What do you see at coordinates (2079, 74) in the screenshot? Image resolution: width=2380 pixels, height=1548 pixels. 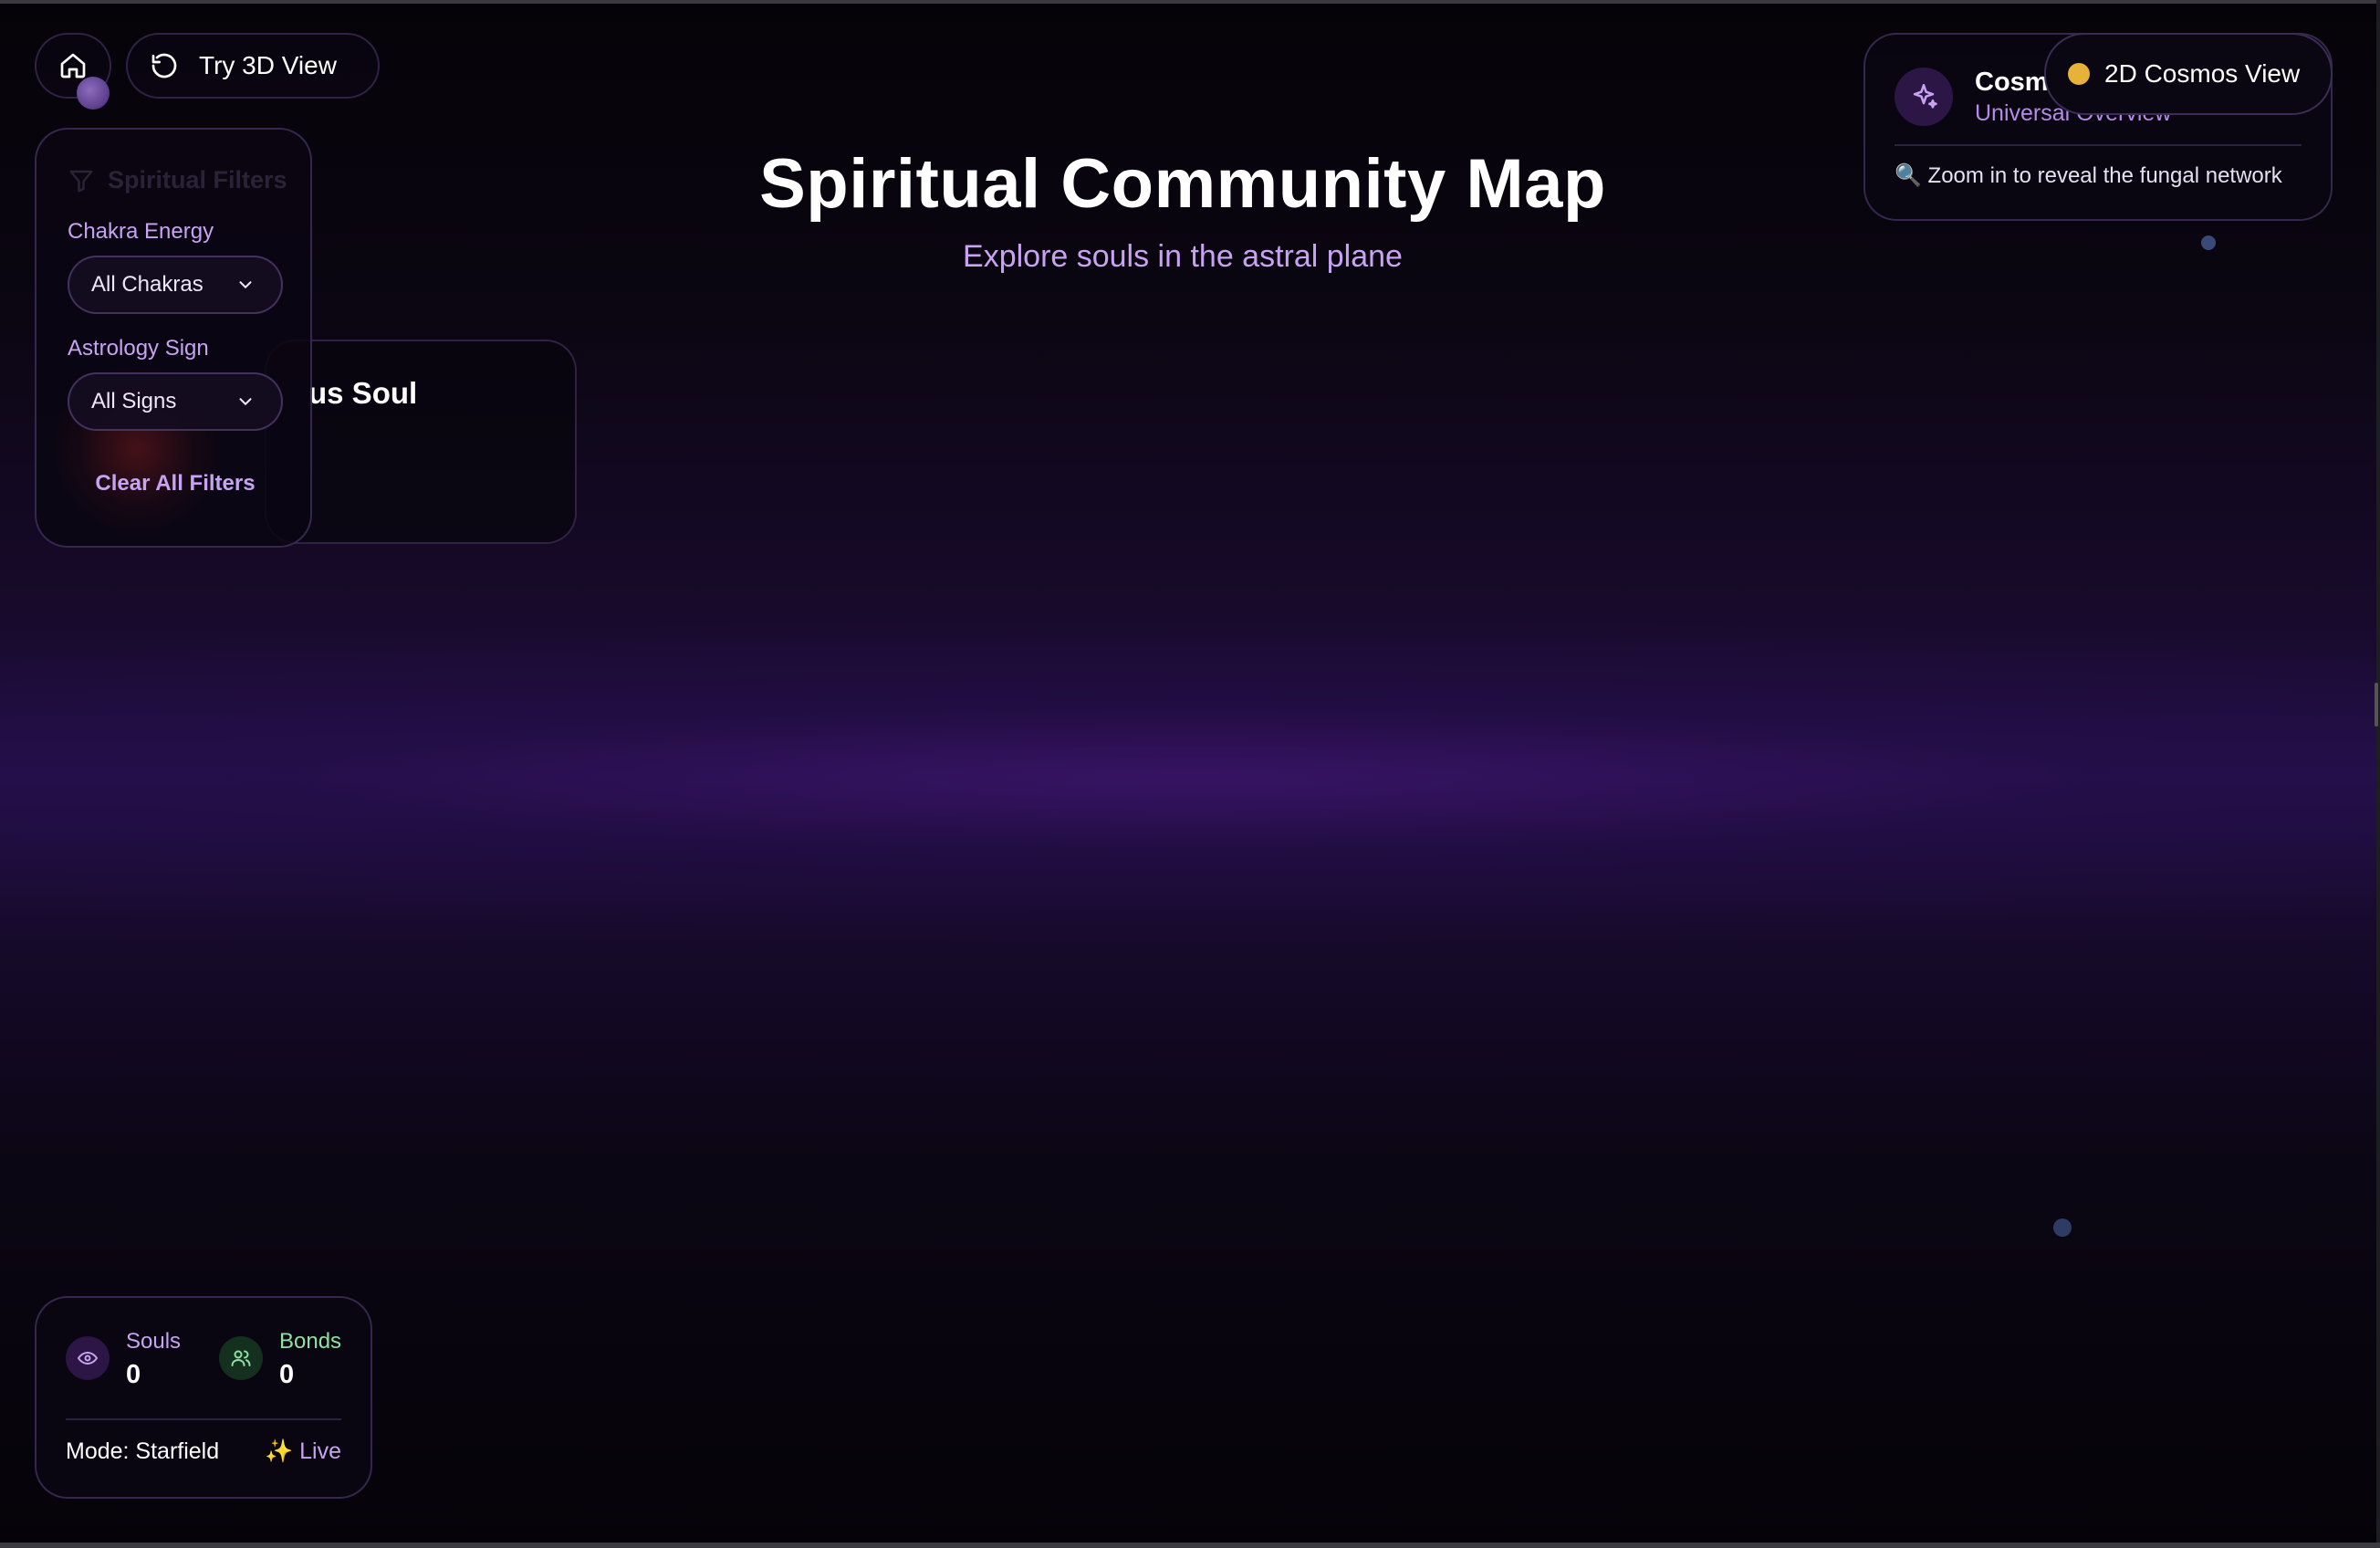 I see `status-dot` at bounding box center [2079, 74].